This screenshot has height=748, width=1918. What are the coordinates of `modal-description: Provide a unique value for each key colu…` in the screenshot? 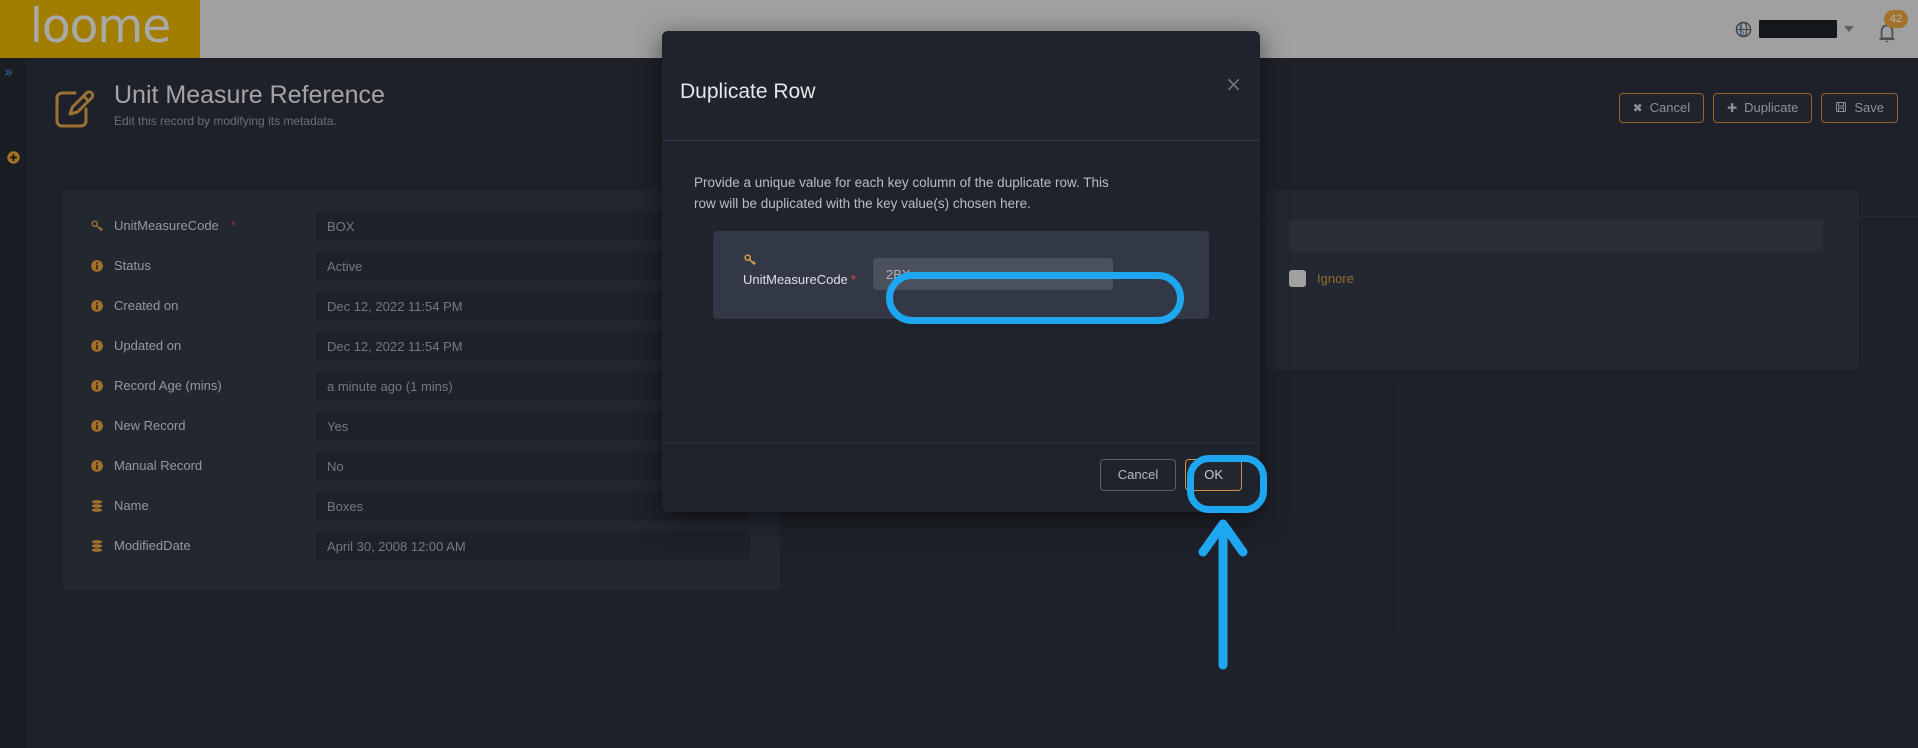 It's located at (901, 193).